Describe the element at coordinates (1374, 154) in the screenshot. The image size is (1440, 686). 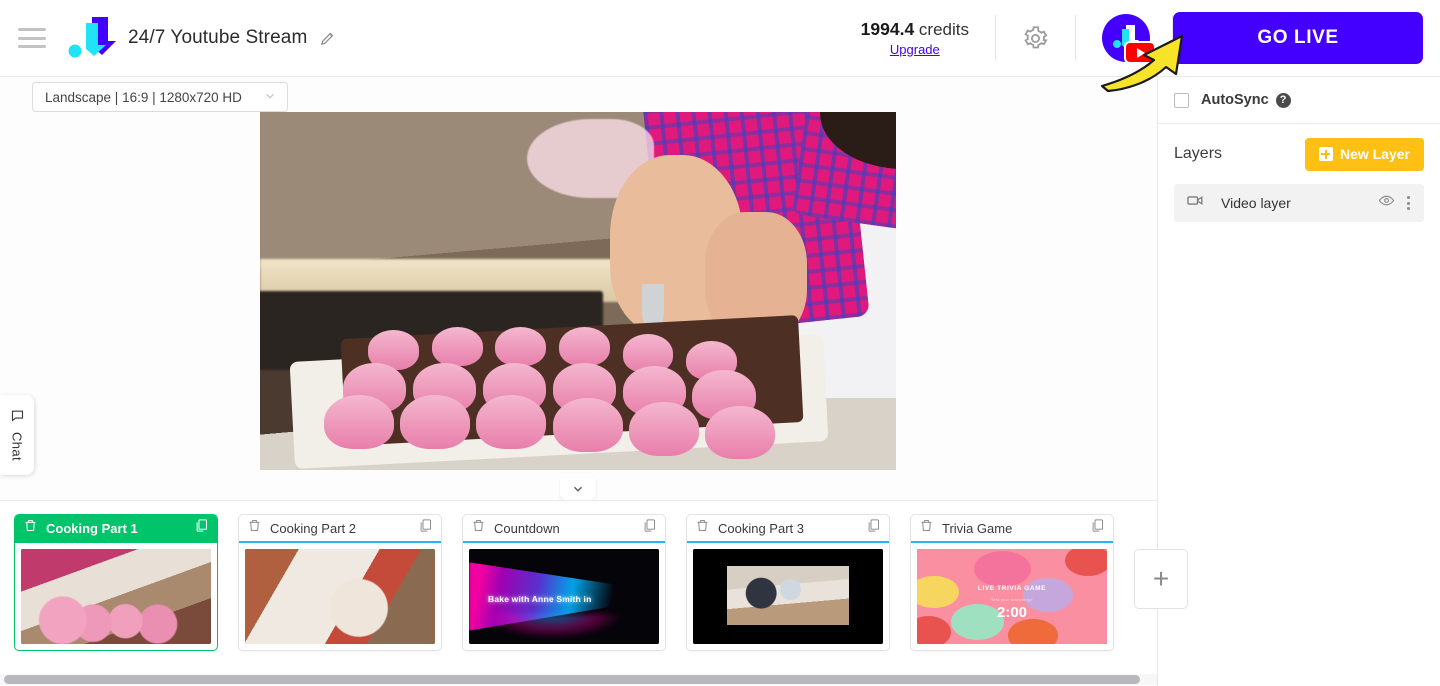
I see `new-layer-label: New Layer` at that location.